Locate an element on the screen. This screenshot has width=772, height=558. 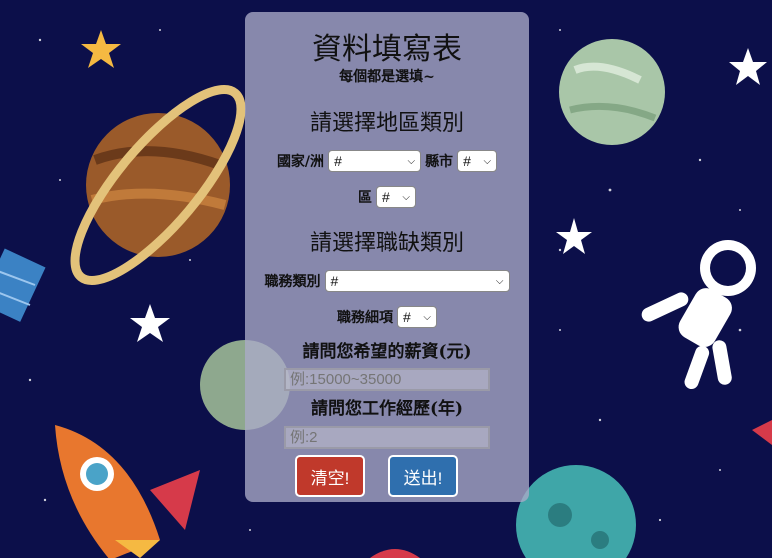
job-category-row: 職務類別 # ⌵ is located at coordinates (387, 281).